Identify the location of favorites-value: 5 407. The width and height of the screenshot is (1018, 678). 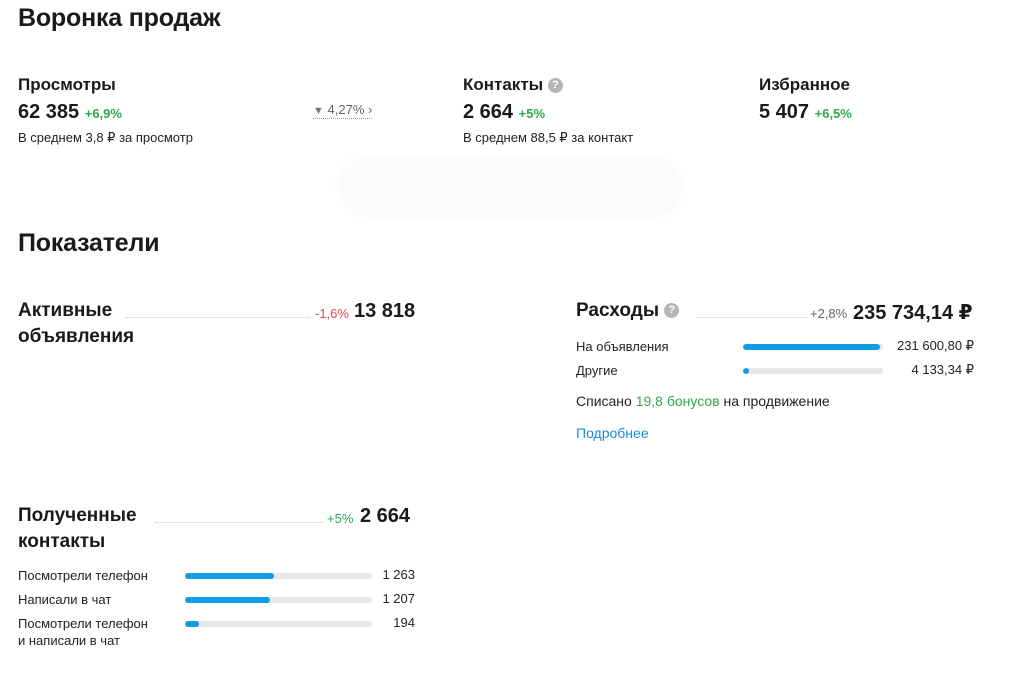
(784, 112).